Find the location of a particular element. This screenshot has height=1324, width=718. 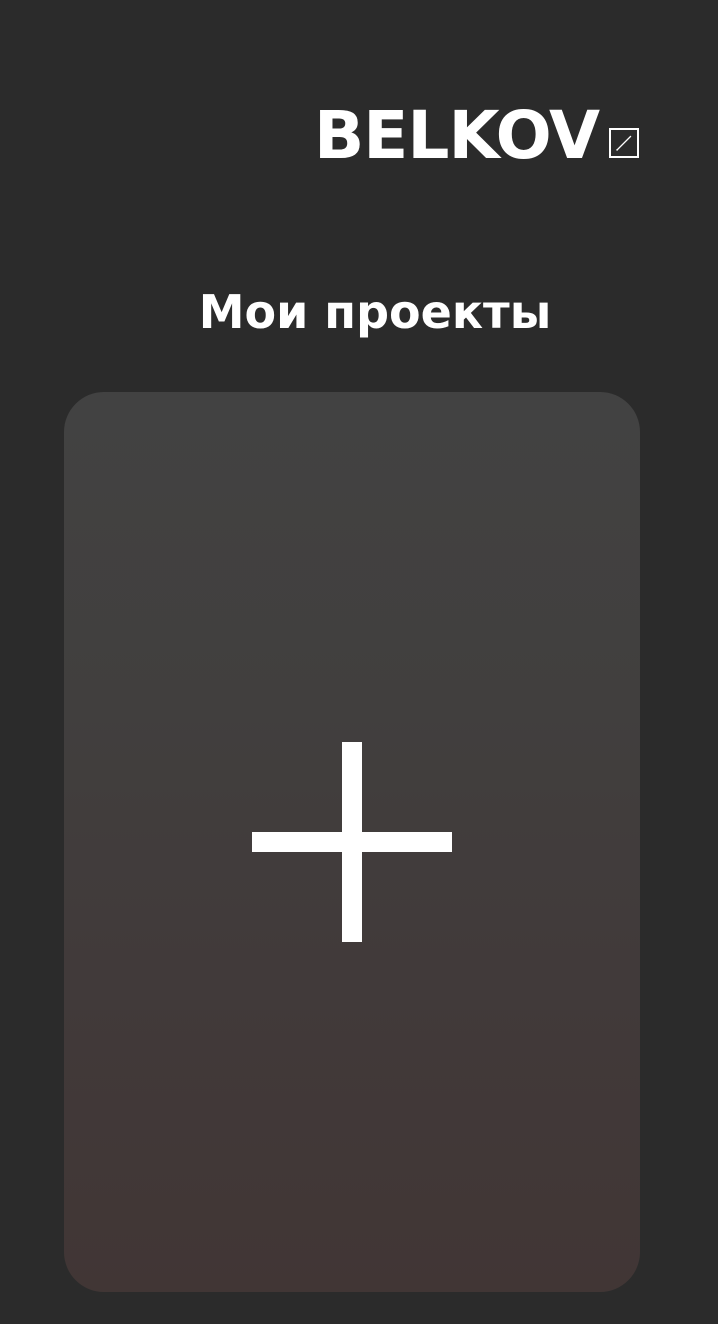

logo: BELKOV is located at coordinates (477, 136).